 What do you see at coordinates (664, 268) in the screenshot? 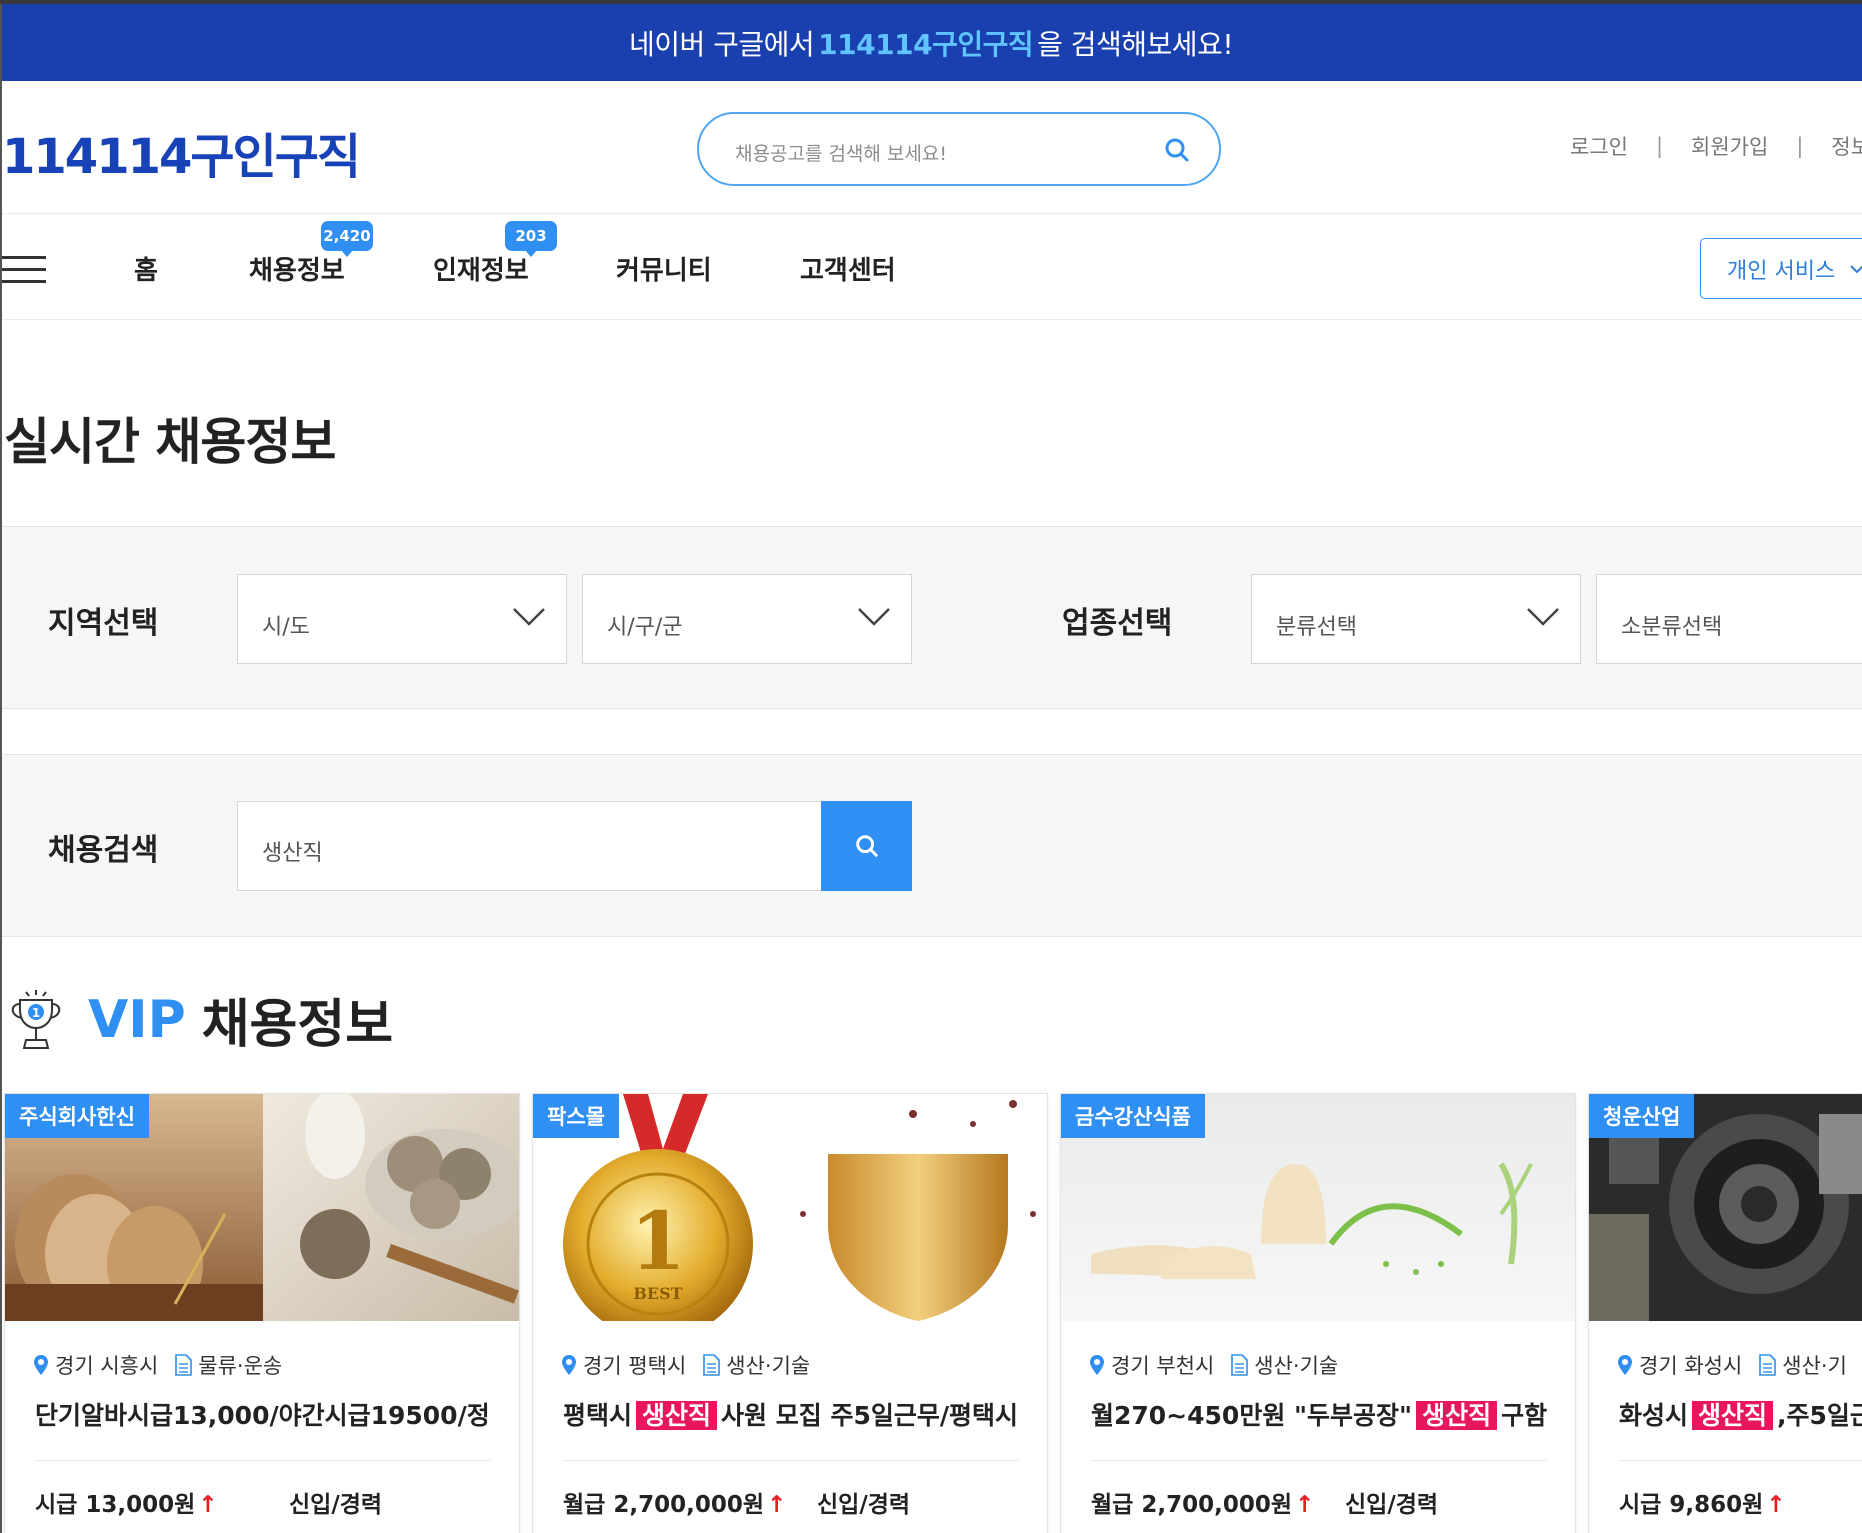
I see `nav-community: 커뮤니티` at bounding box center [664, 268].